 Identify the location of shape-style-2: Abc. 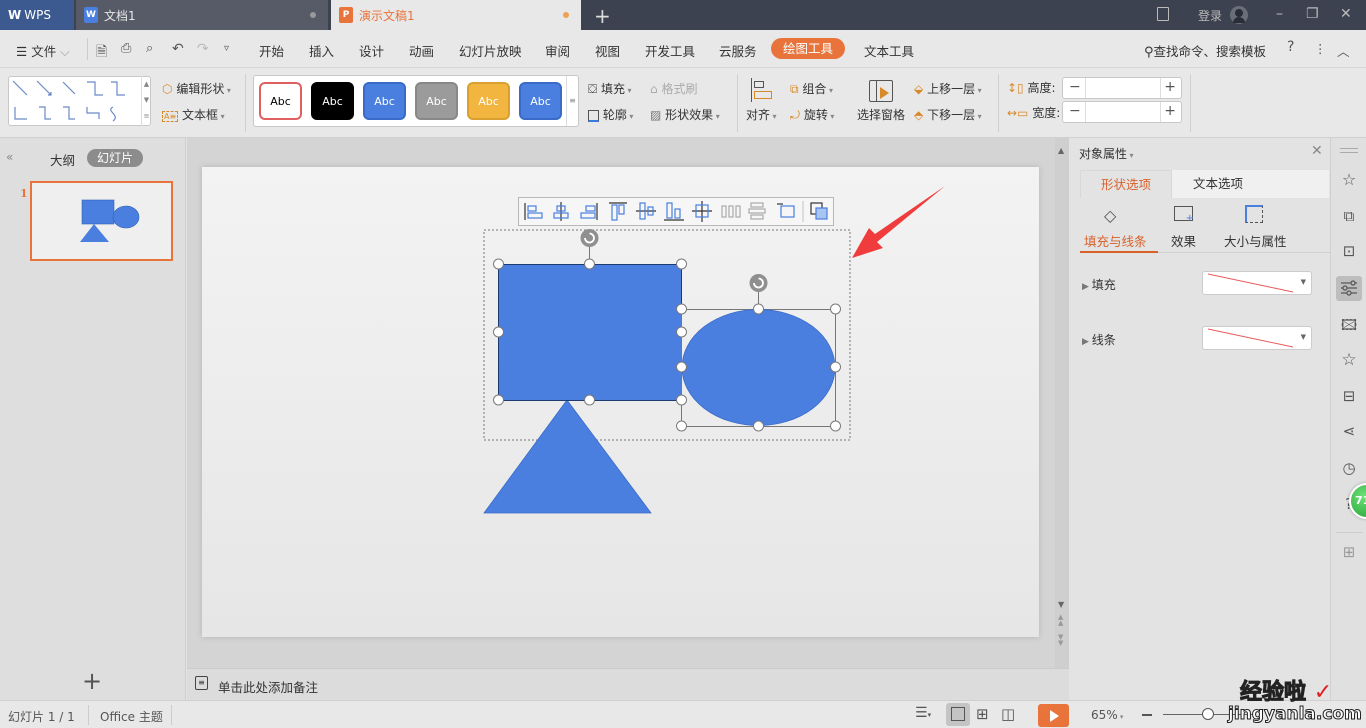
(332, 101).